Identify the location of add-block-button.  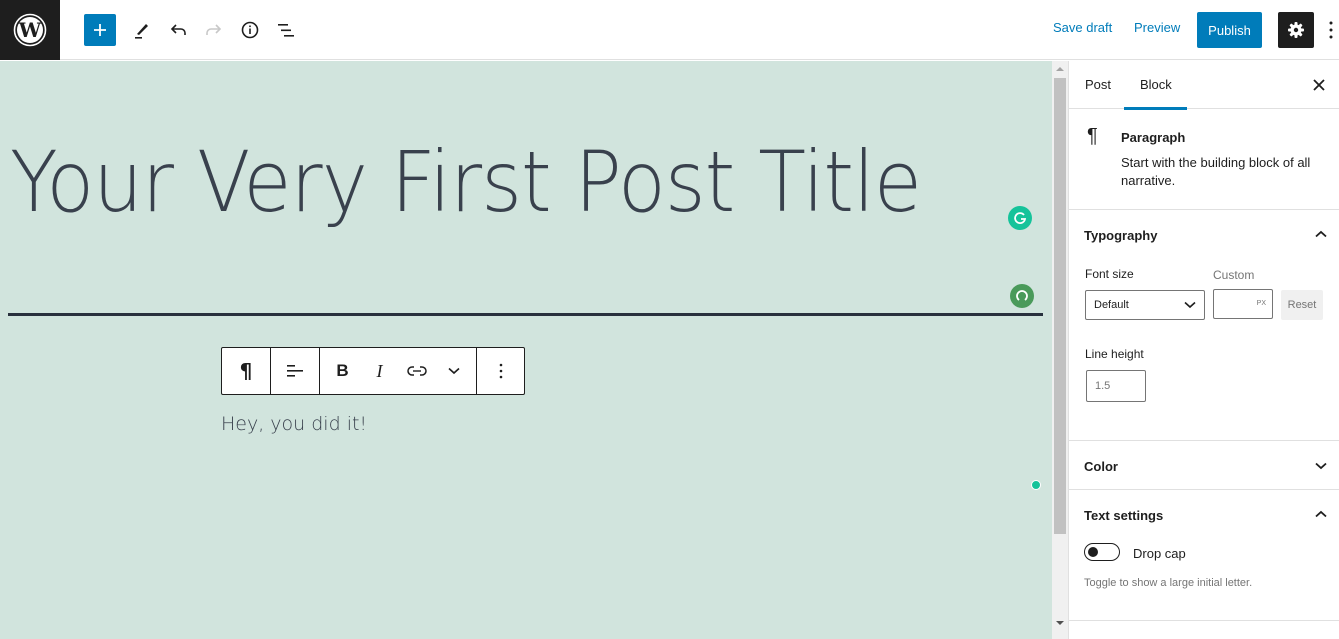
(100, 30).